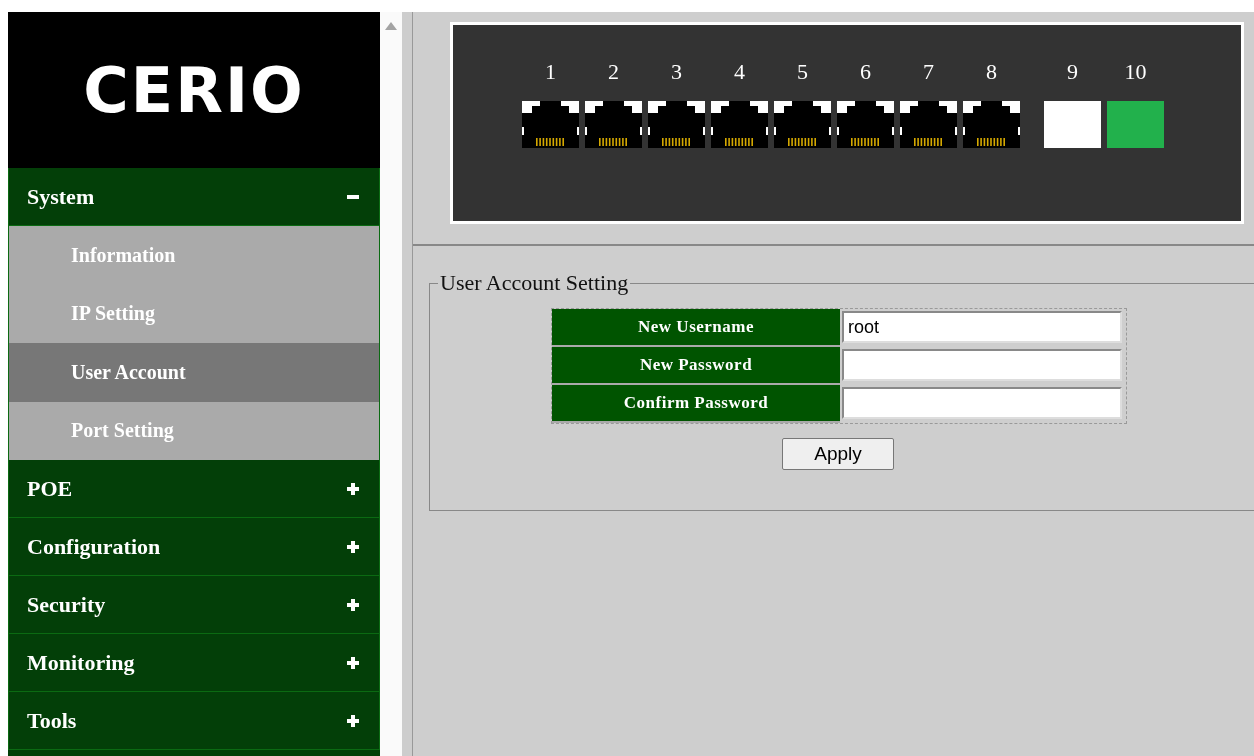 The width and height of the screenshot is (1254, 756). Describe the element at coordinates (194, 547) in the screenshot. I see `menu-header: Configuration` at that location.